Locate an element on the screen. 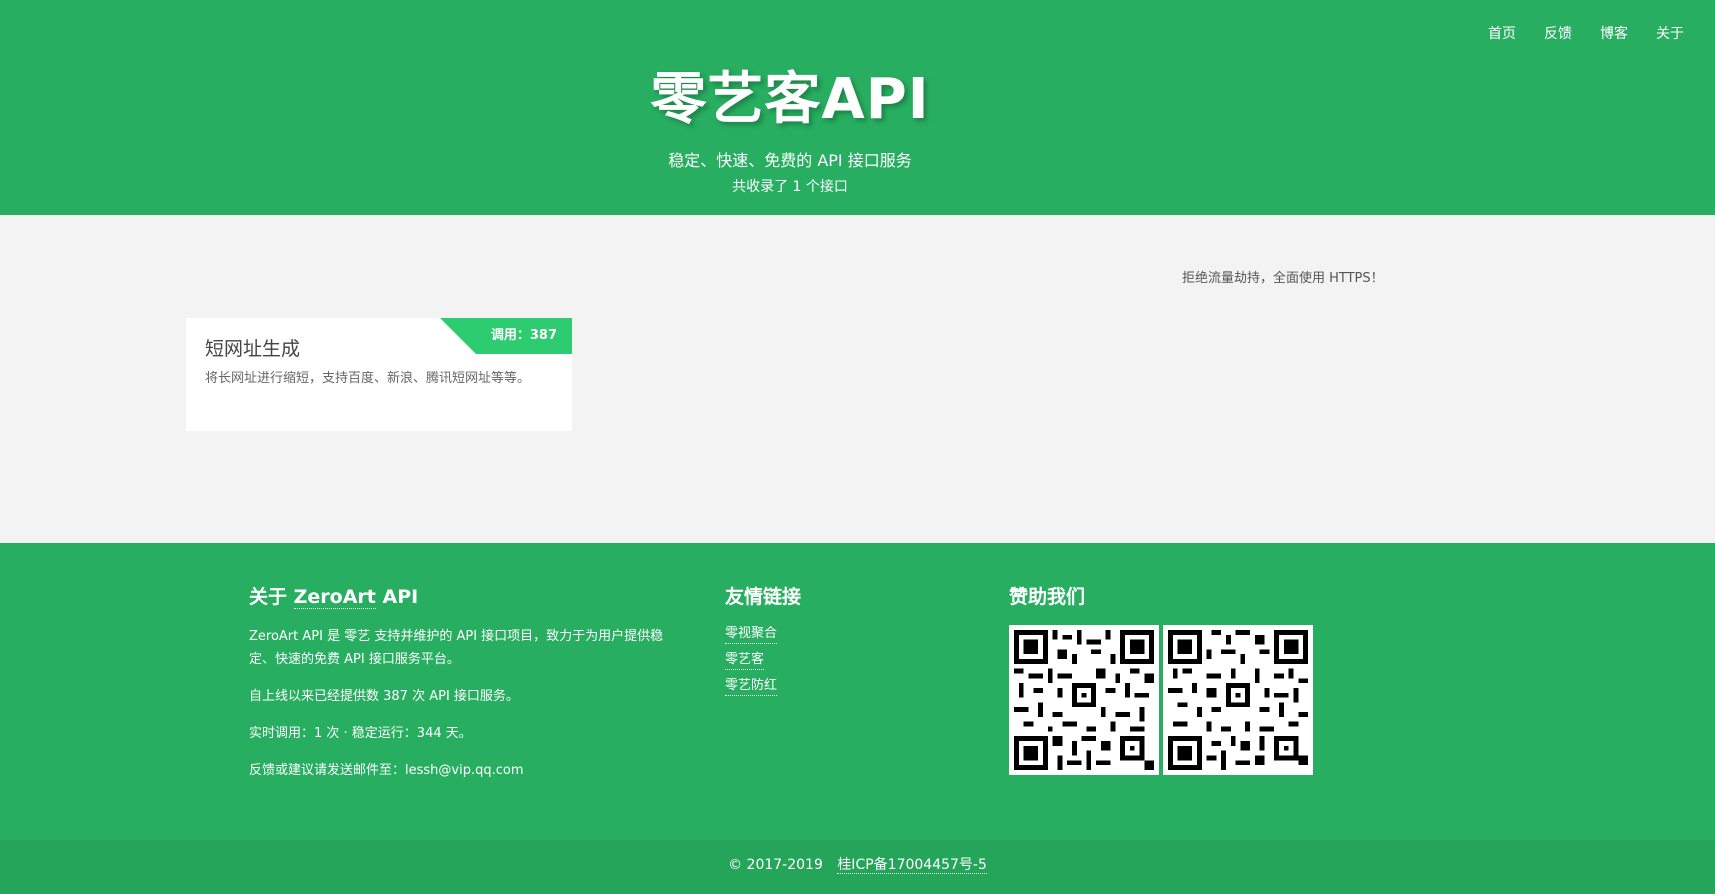 Image resolution: width=1715 pixels, height=894 pixels. friend-link-lingshi: 零视聚合 is located at coordinates (751, 634).